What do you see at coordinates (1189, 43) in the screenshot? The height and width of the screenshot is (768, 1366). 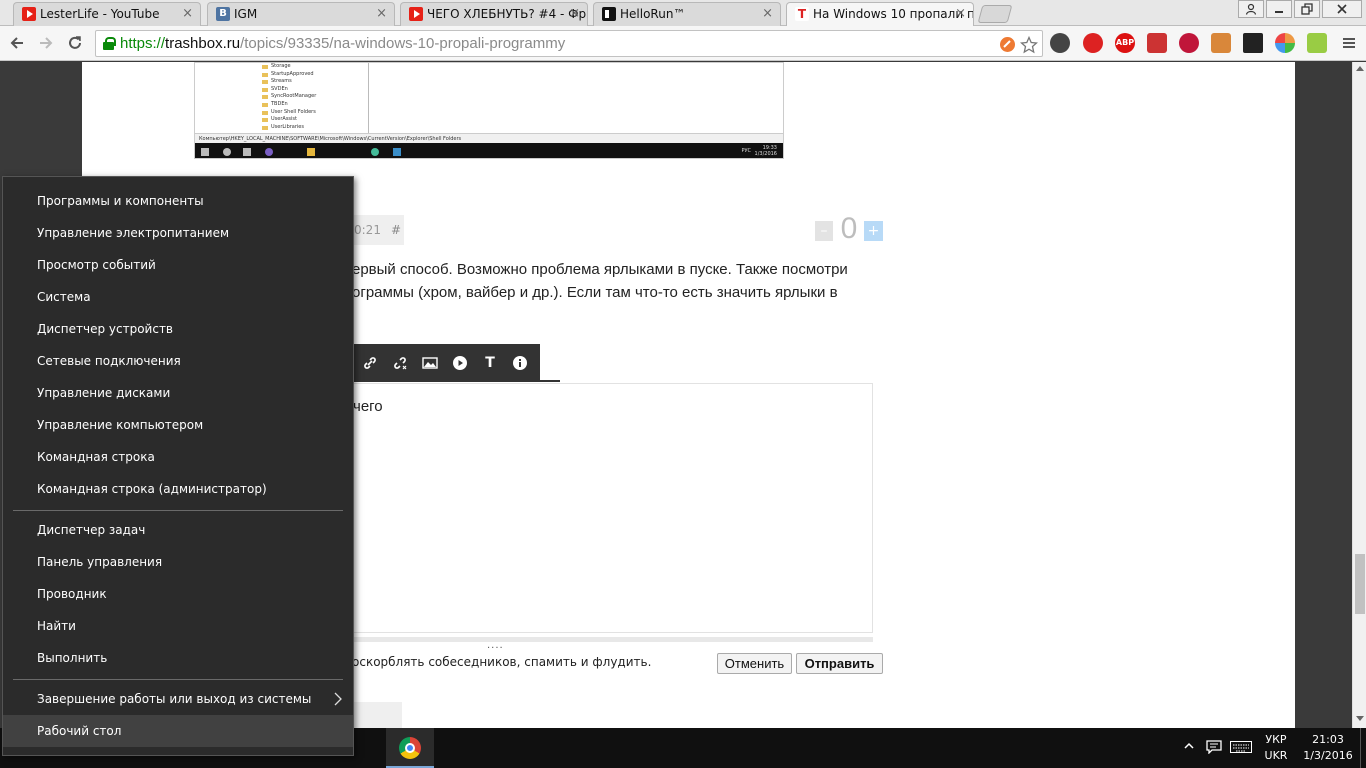 I see `power-icon` at bounding box center [1189, 43].